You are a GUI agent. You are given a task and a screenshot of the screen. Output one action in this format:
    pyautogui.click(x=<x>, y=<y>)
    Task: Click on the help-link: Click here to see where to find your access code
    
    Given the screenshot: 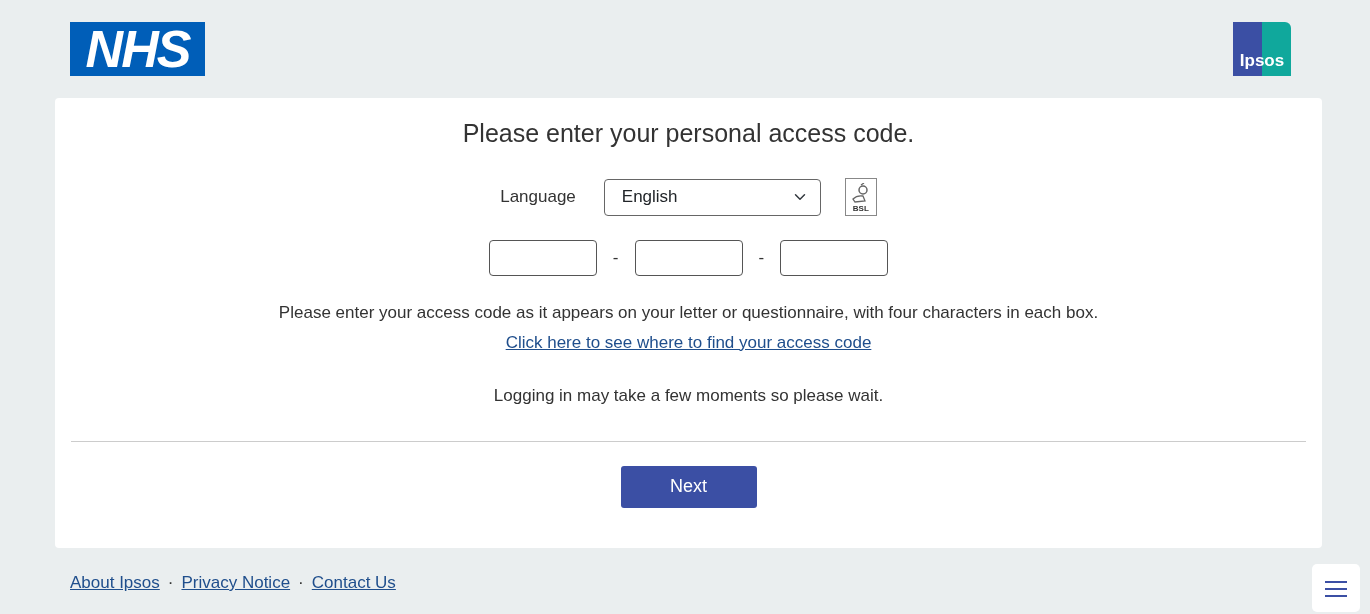 What is the action you would take?
    pyautogui.click(x=688, y=342)
    